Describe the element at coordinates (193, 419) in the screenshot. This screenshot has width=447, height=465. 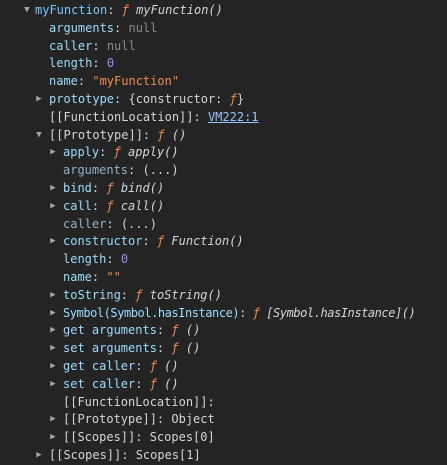
I see `property-value: Object` at that location.